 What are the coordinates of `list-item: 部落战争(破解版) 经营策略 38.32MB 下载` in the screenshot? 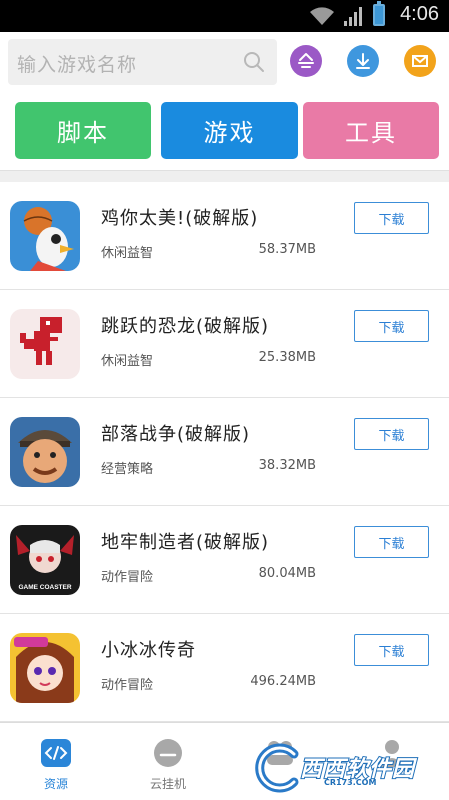 It's located at (224, 452).